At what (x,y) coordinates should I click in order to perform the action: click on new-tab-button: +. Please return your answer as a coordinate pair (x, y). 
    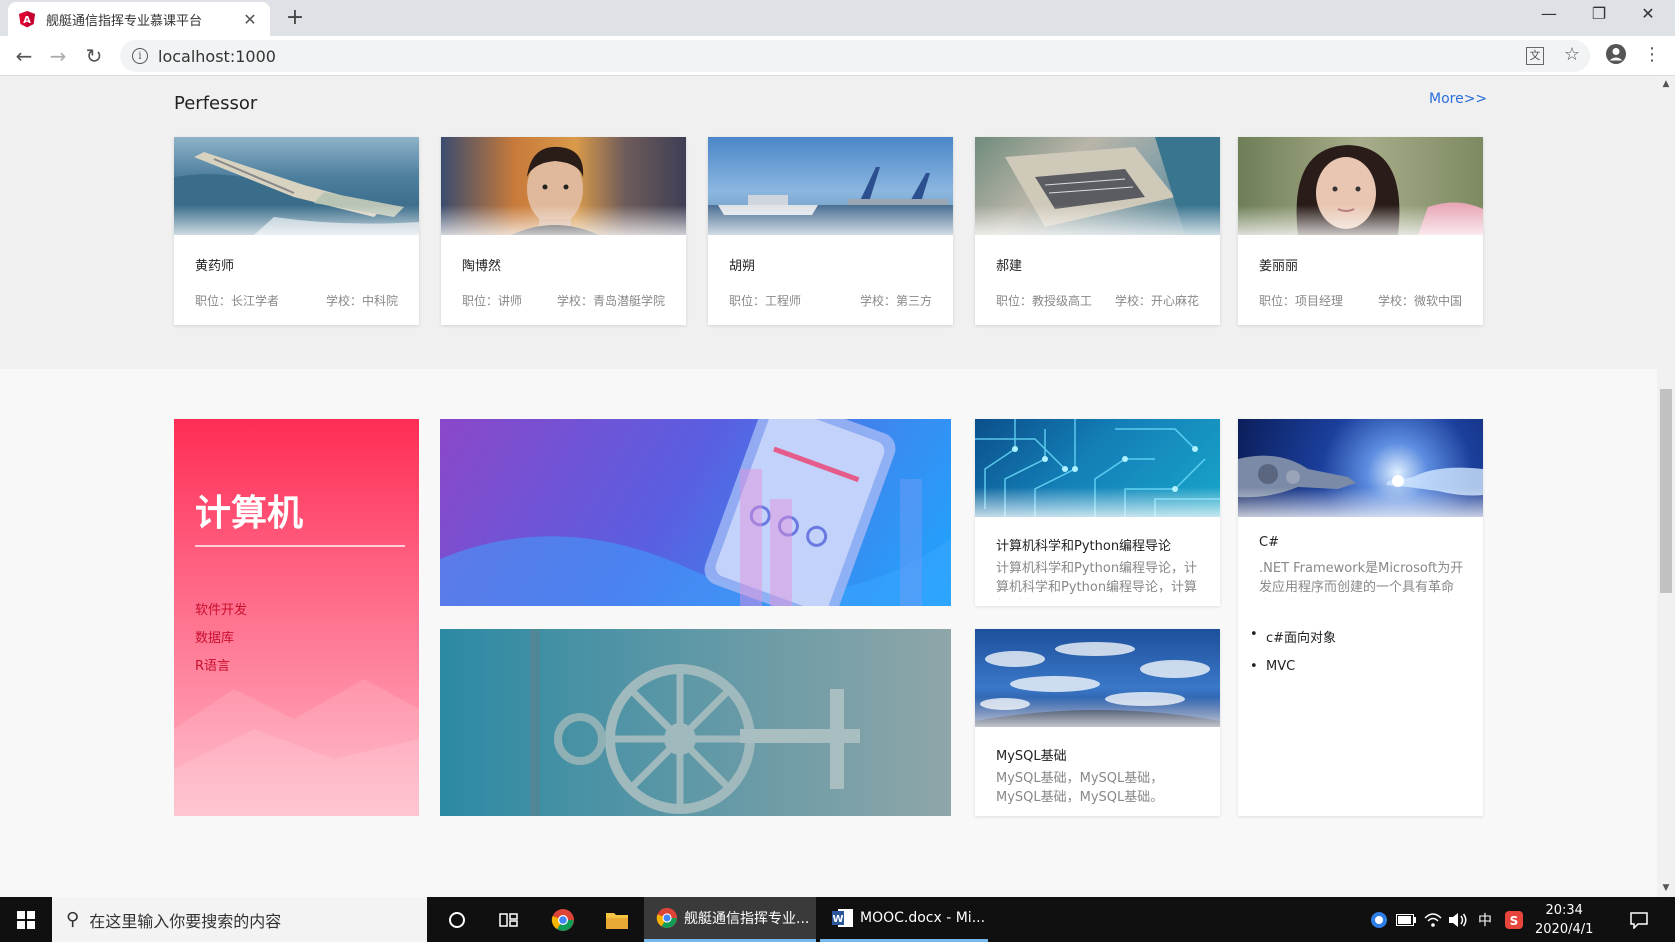
    Looking at the image, I should click on (295, 17).